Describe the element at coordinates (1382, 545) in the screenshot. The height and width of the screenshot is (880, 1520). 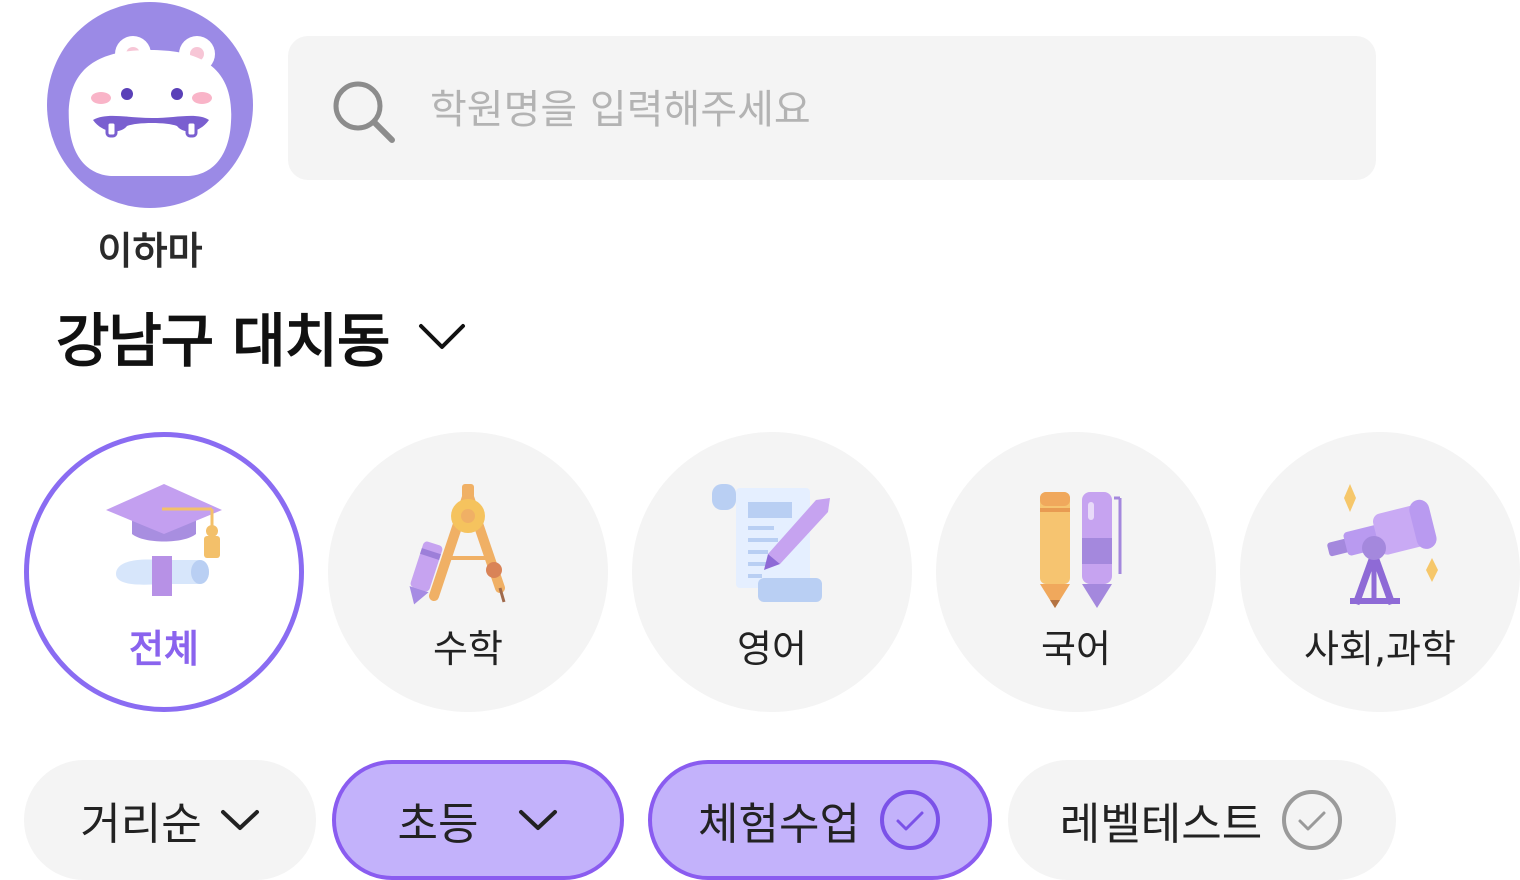
I see `telescope-icon` at that location.